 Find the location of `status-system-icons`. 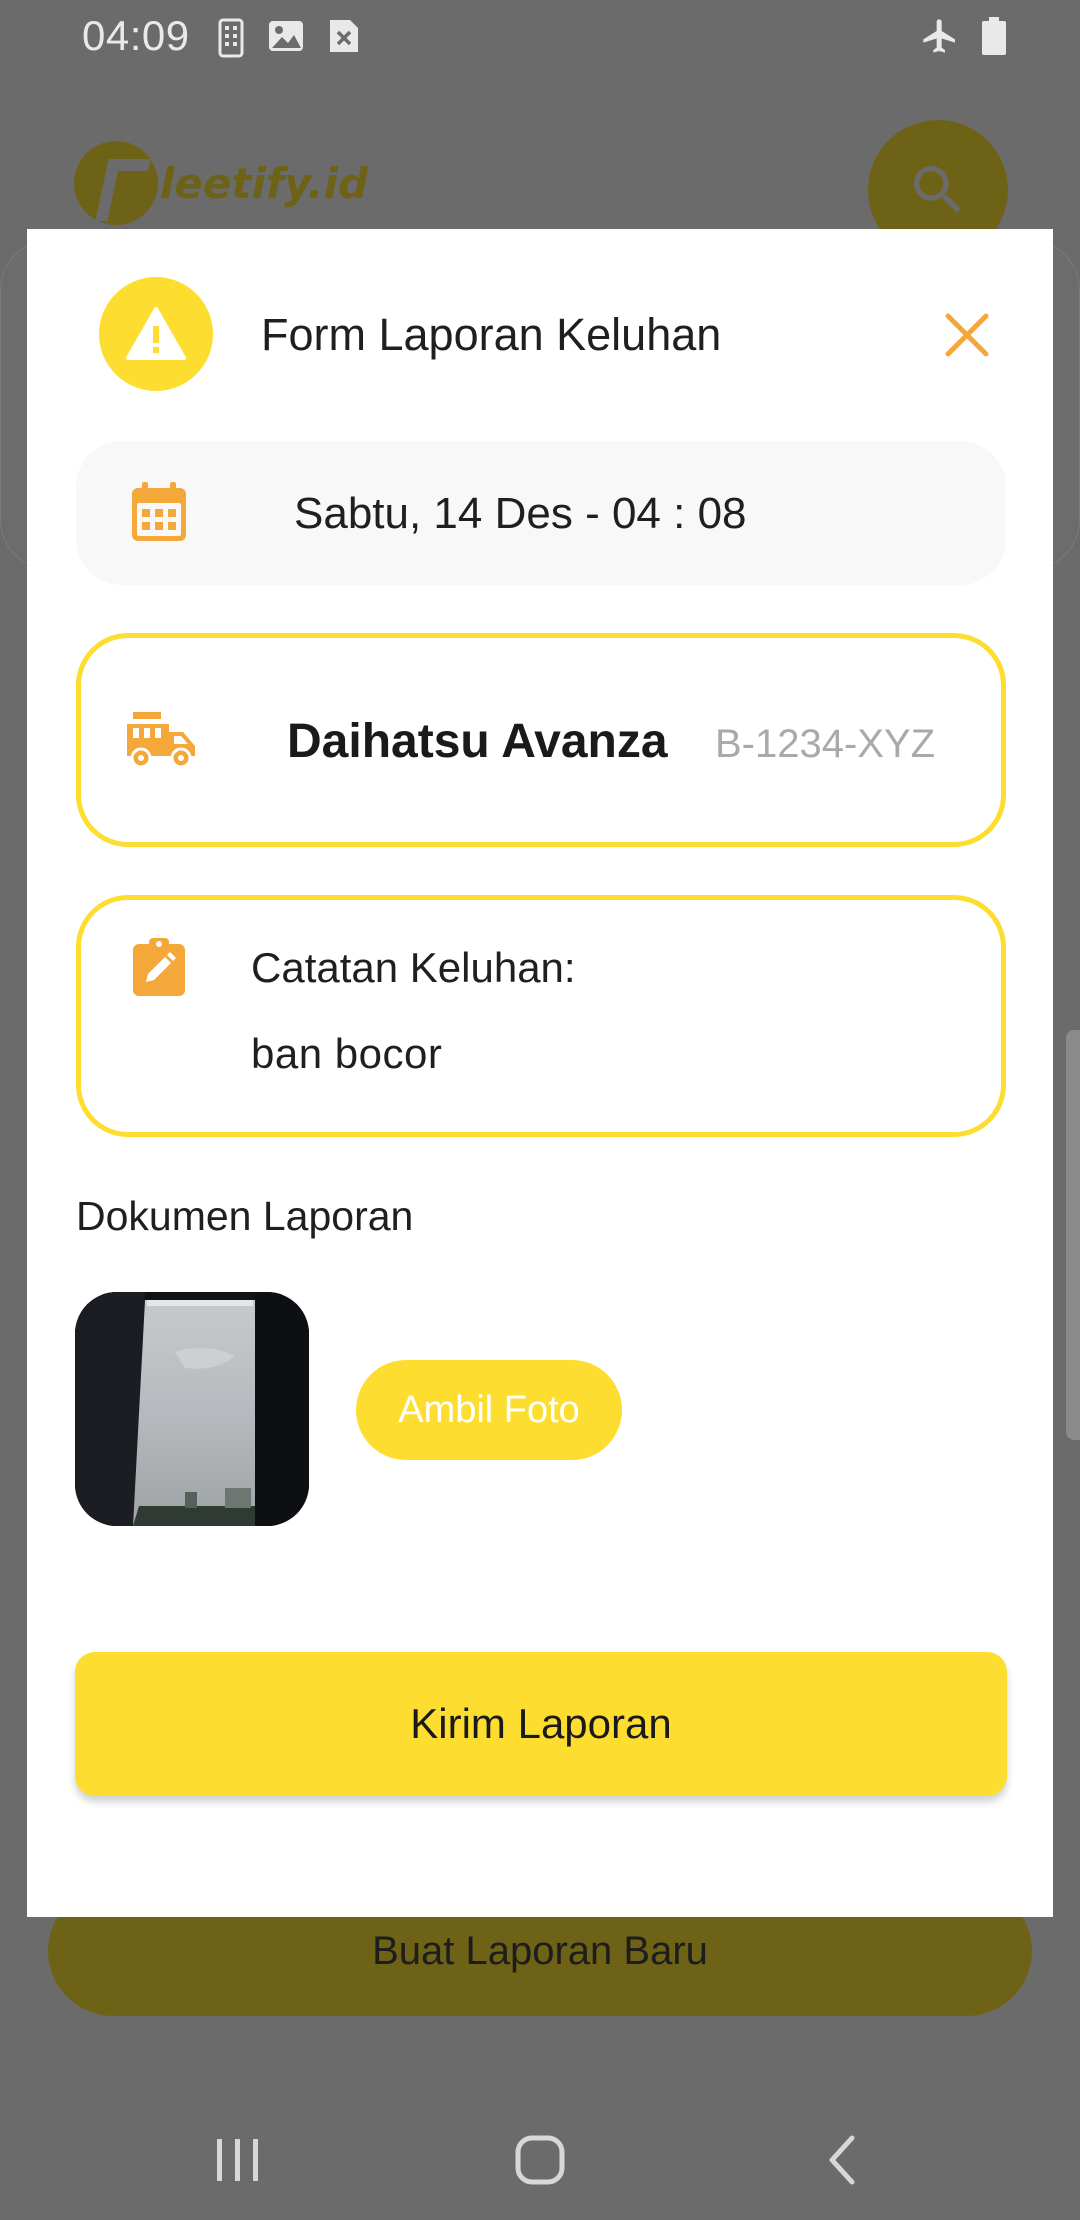

status-system-icons is located at coordinates (963, 36).